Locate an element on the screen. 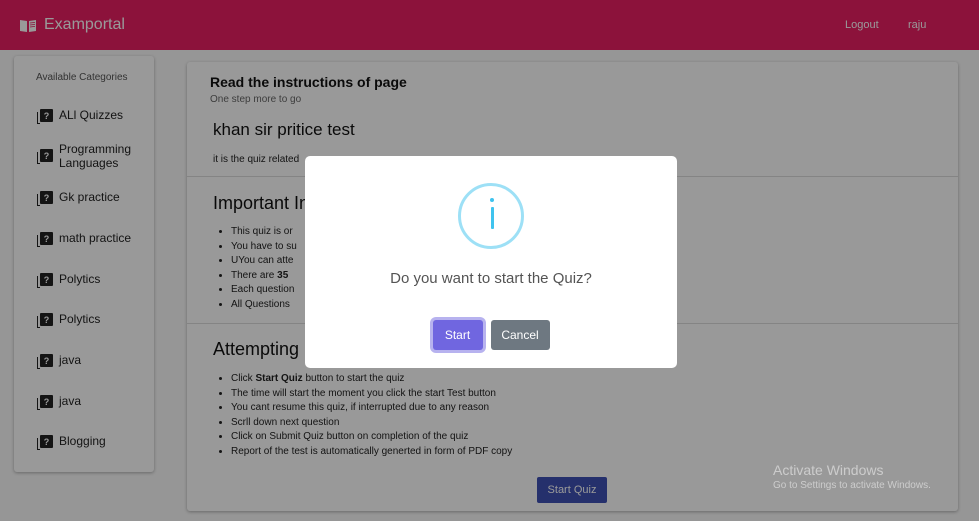 The width and height of the screenshot is (979, 521). dialog-question: Do you want to start the Quiz? is located at coordinates (491, 278).